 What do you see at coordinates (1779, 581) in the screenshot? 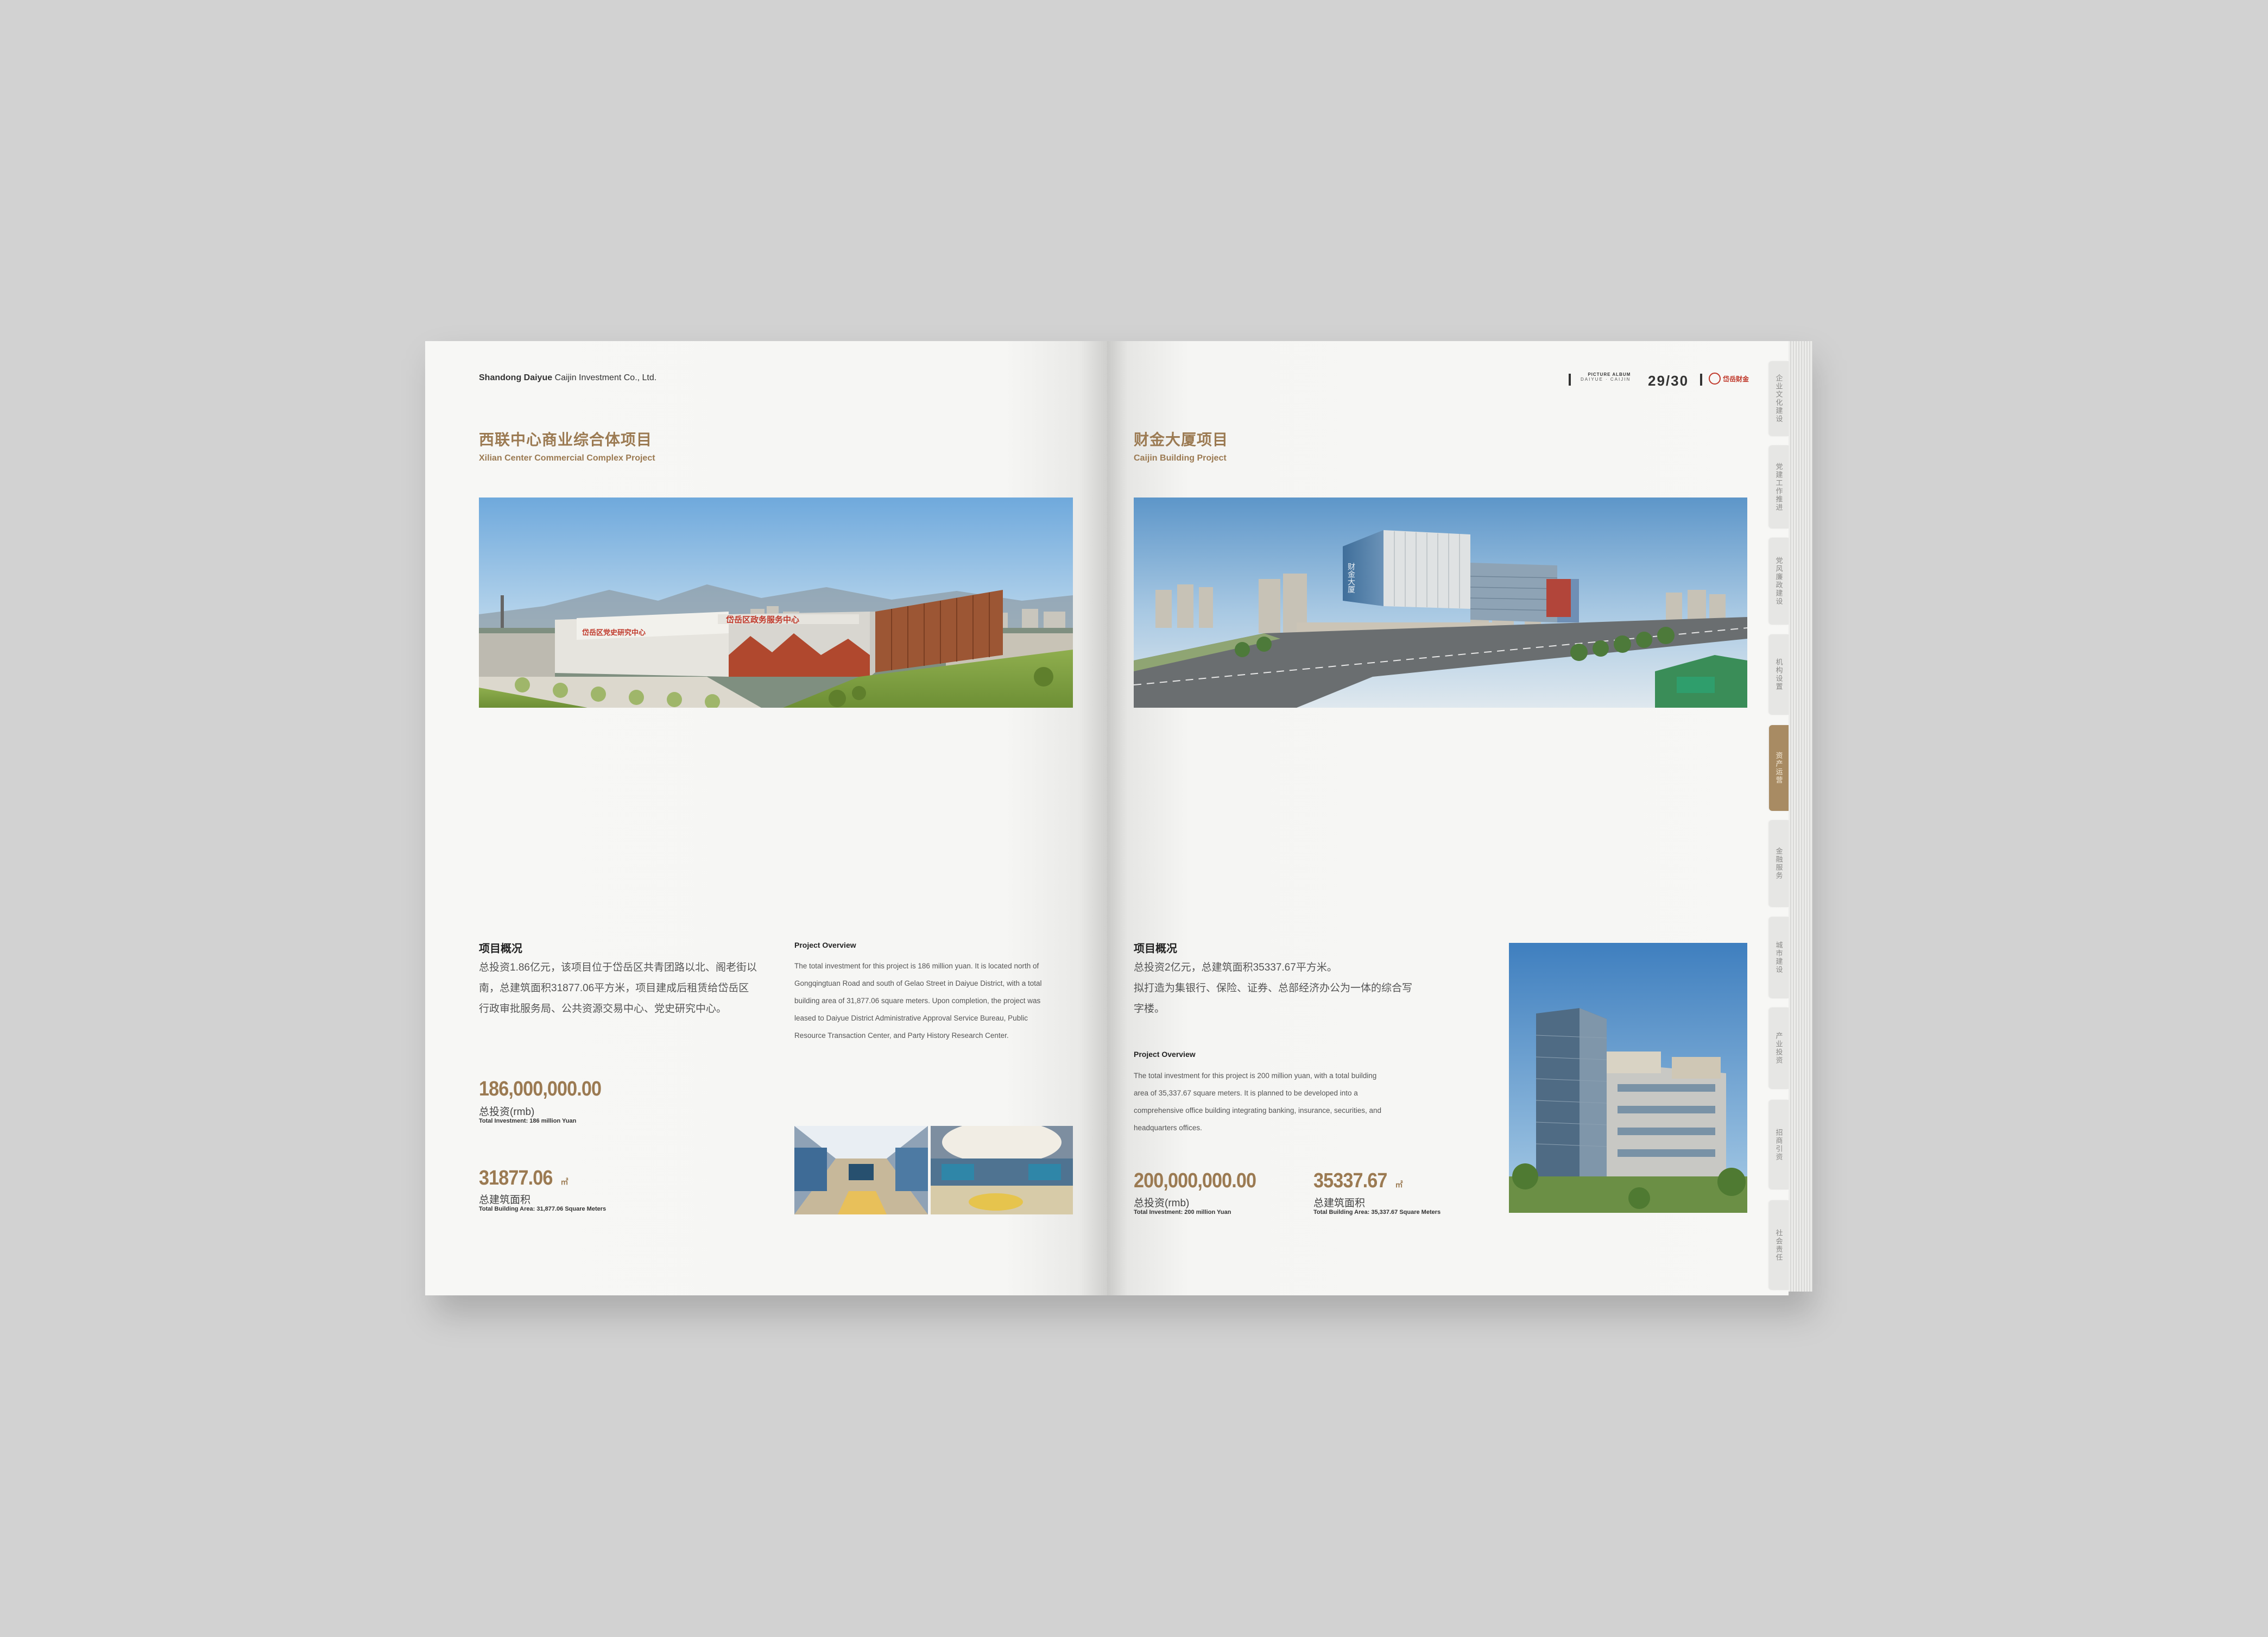
I see `side-tab: 党风廉政建设` at bounding box center [1779, 581].